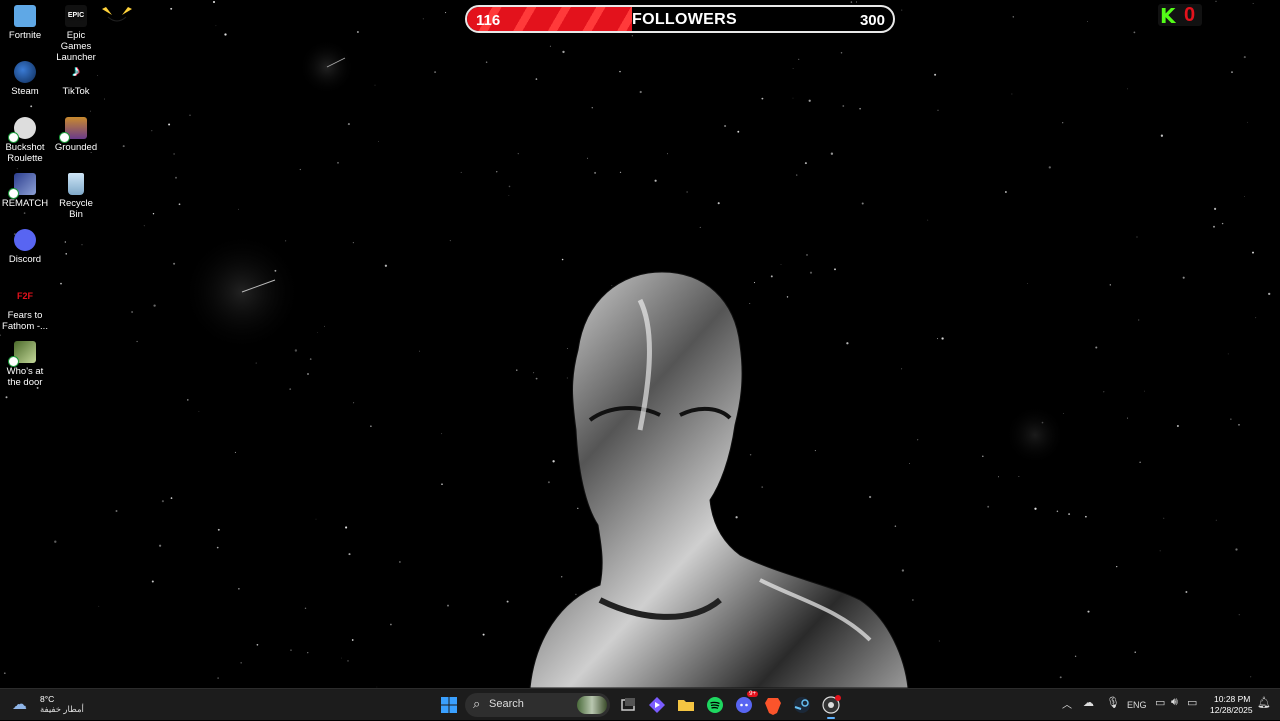 The width and height of the screenshot is (1280, 721). What do you see at coordinates (592, 705) in the screenshot?
I see `search-highlight-image` at bounding box center [592, 705].